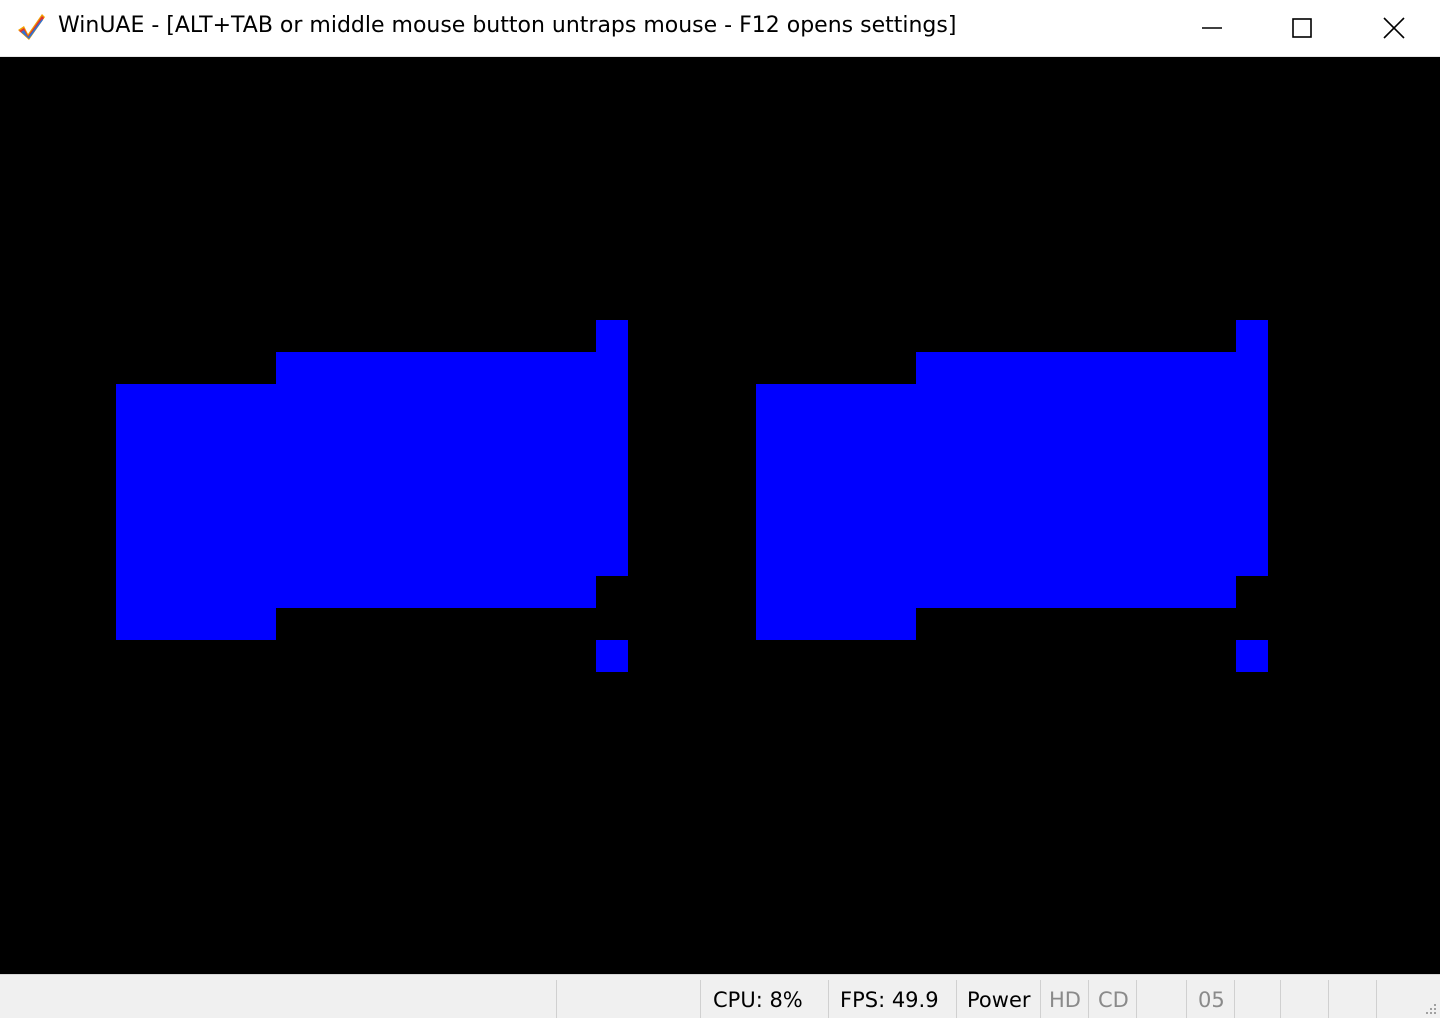  Describe the element at coordinates (1304, 999) in the screenshot. I see `drive-df2-indicator` at that location.